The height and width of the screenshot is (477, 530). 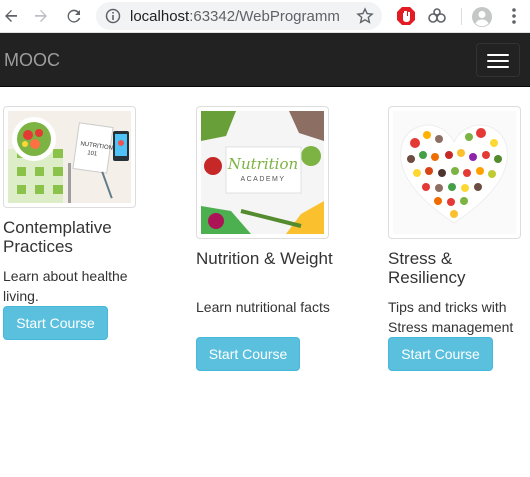 I want to click on course-thumbnail, so click(x=454, y=172).